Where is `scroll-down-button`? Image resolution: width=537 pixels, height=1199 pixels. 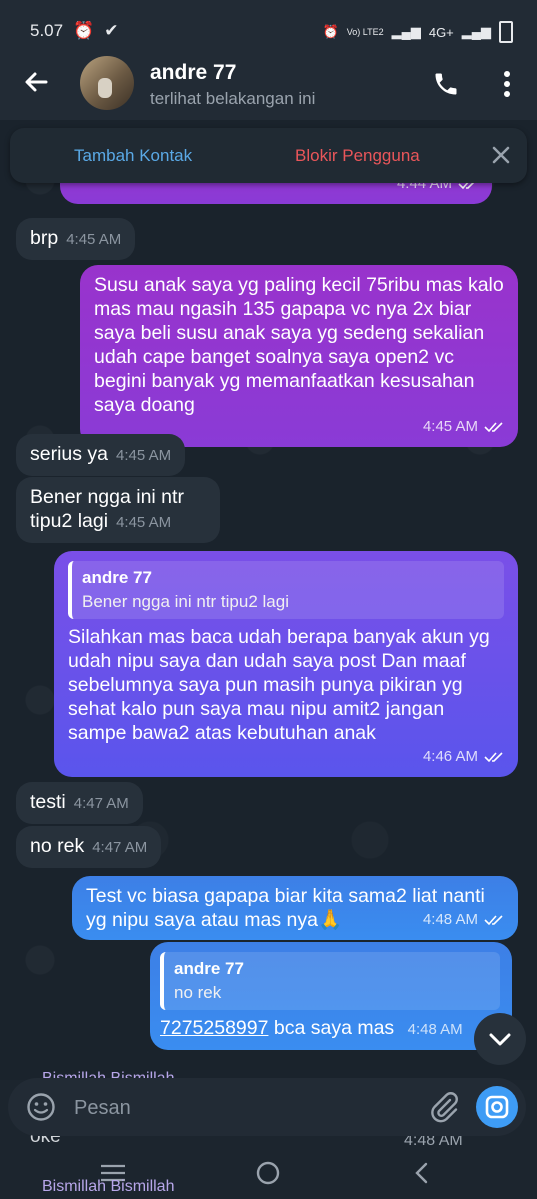
scroll-down-button is located at coordinates (500, 1039).